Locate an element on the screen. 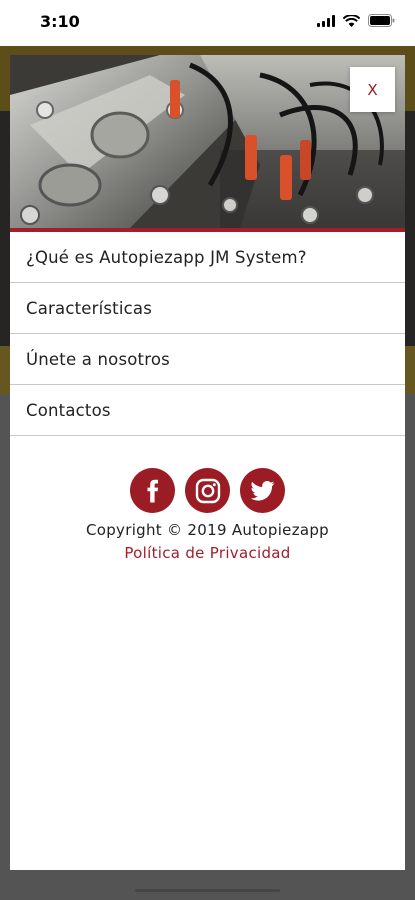 Image resolution: width=415 pixels, height=900 pixels. status-time: 3:10 is located at coordinates (60, 21).